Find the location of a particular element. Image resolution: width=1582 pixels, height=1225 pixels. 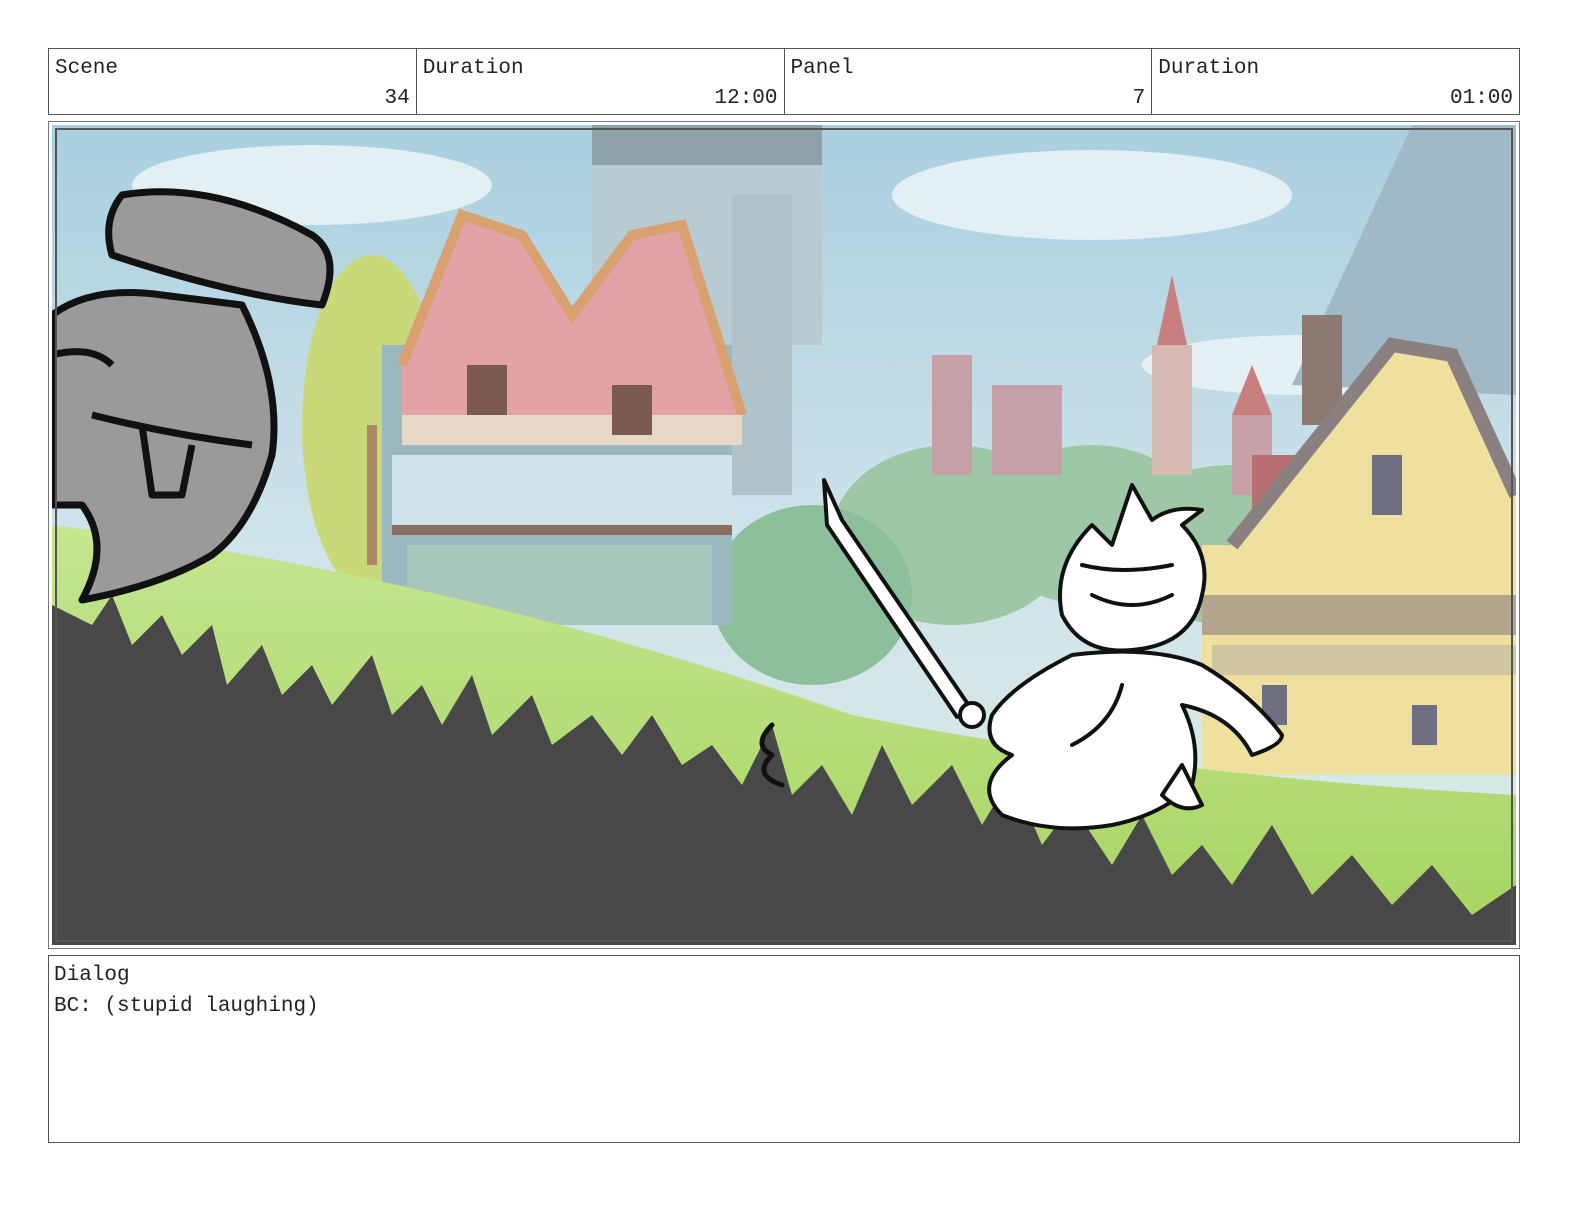

dialog-text: BC: (stupid laughing) is located at coordinates (186, 1006).